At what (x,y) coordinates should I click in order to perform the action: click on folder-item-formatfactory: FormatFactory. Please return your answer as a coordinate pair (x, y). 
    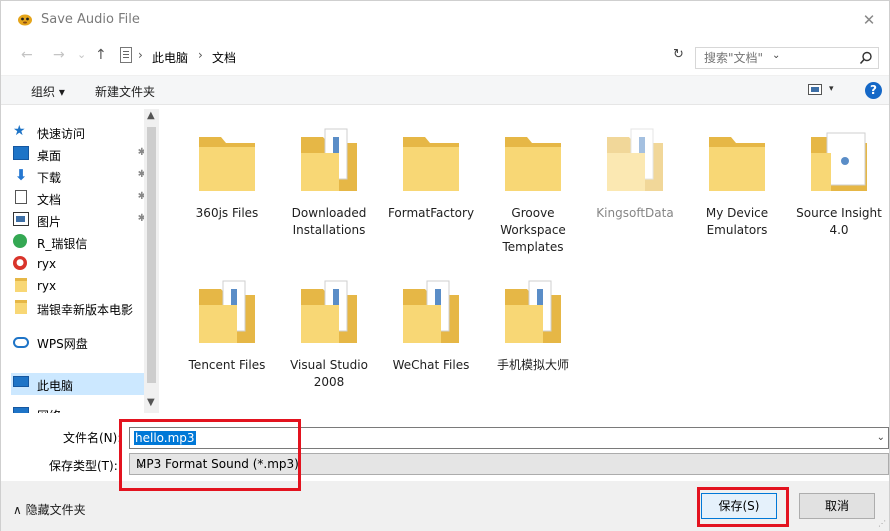
    Looking at the image, I should click on (431, 185).